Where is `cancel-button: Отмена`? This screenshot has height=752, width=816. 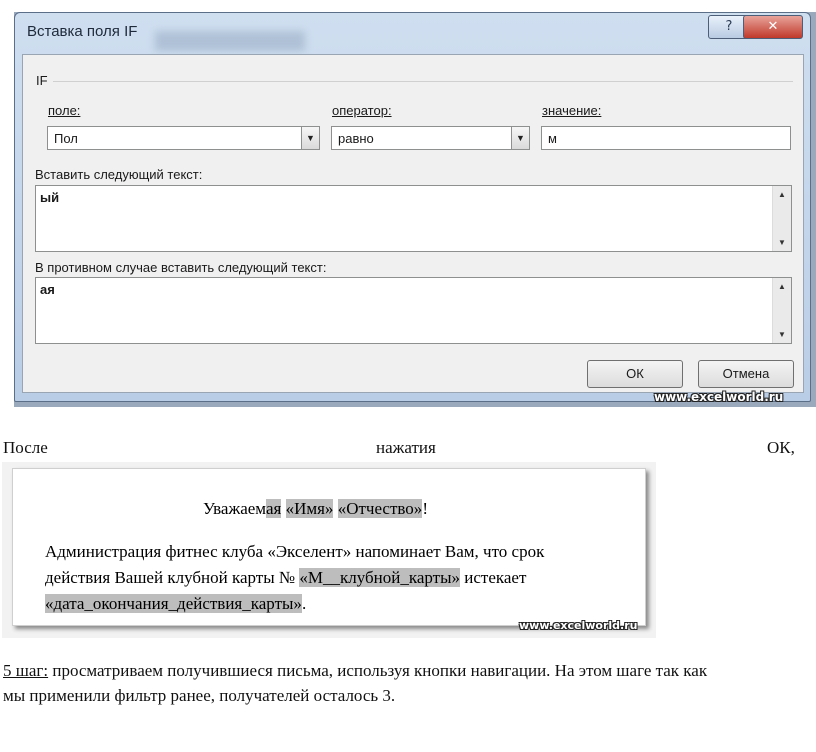 cancel-button: Отмена is located at coordinates (746, 374).